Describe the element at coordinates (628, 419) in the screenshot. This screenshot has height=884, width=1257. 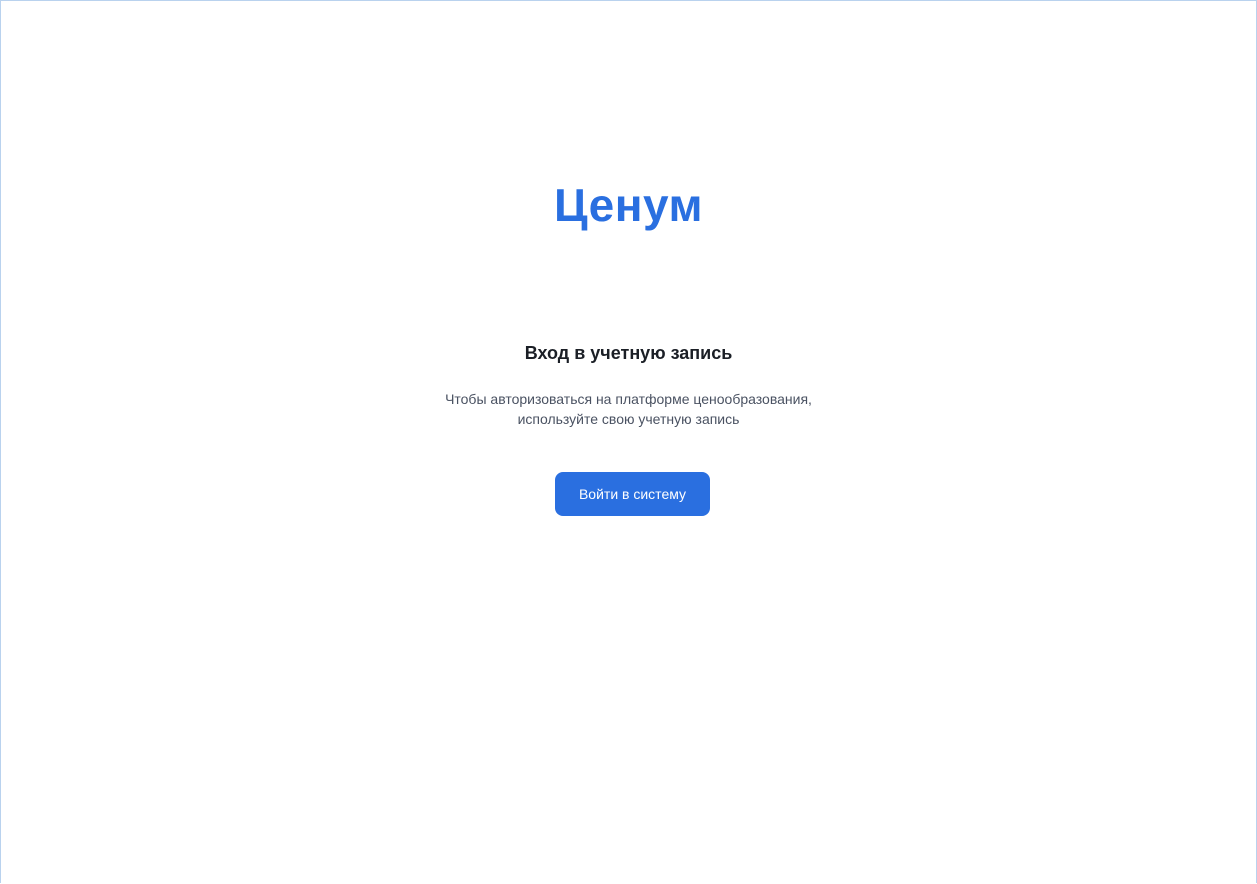
I see `subtitle-line-2: используйте свою учетную запись` at that location.